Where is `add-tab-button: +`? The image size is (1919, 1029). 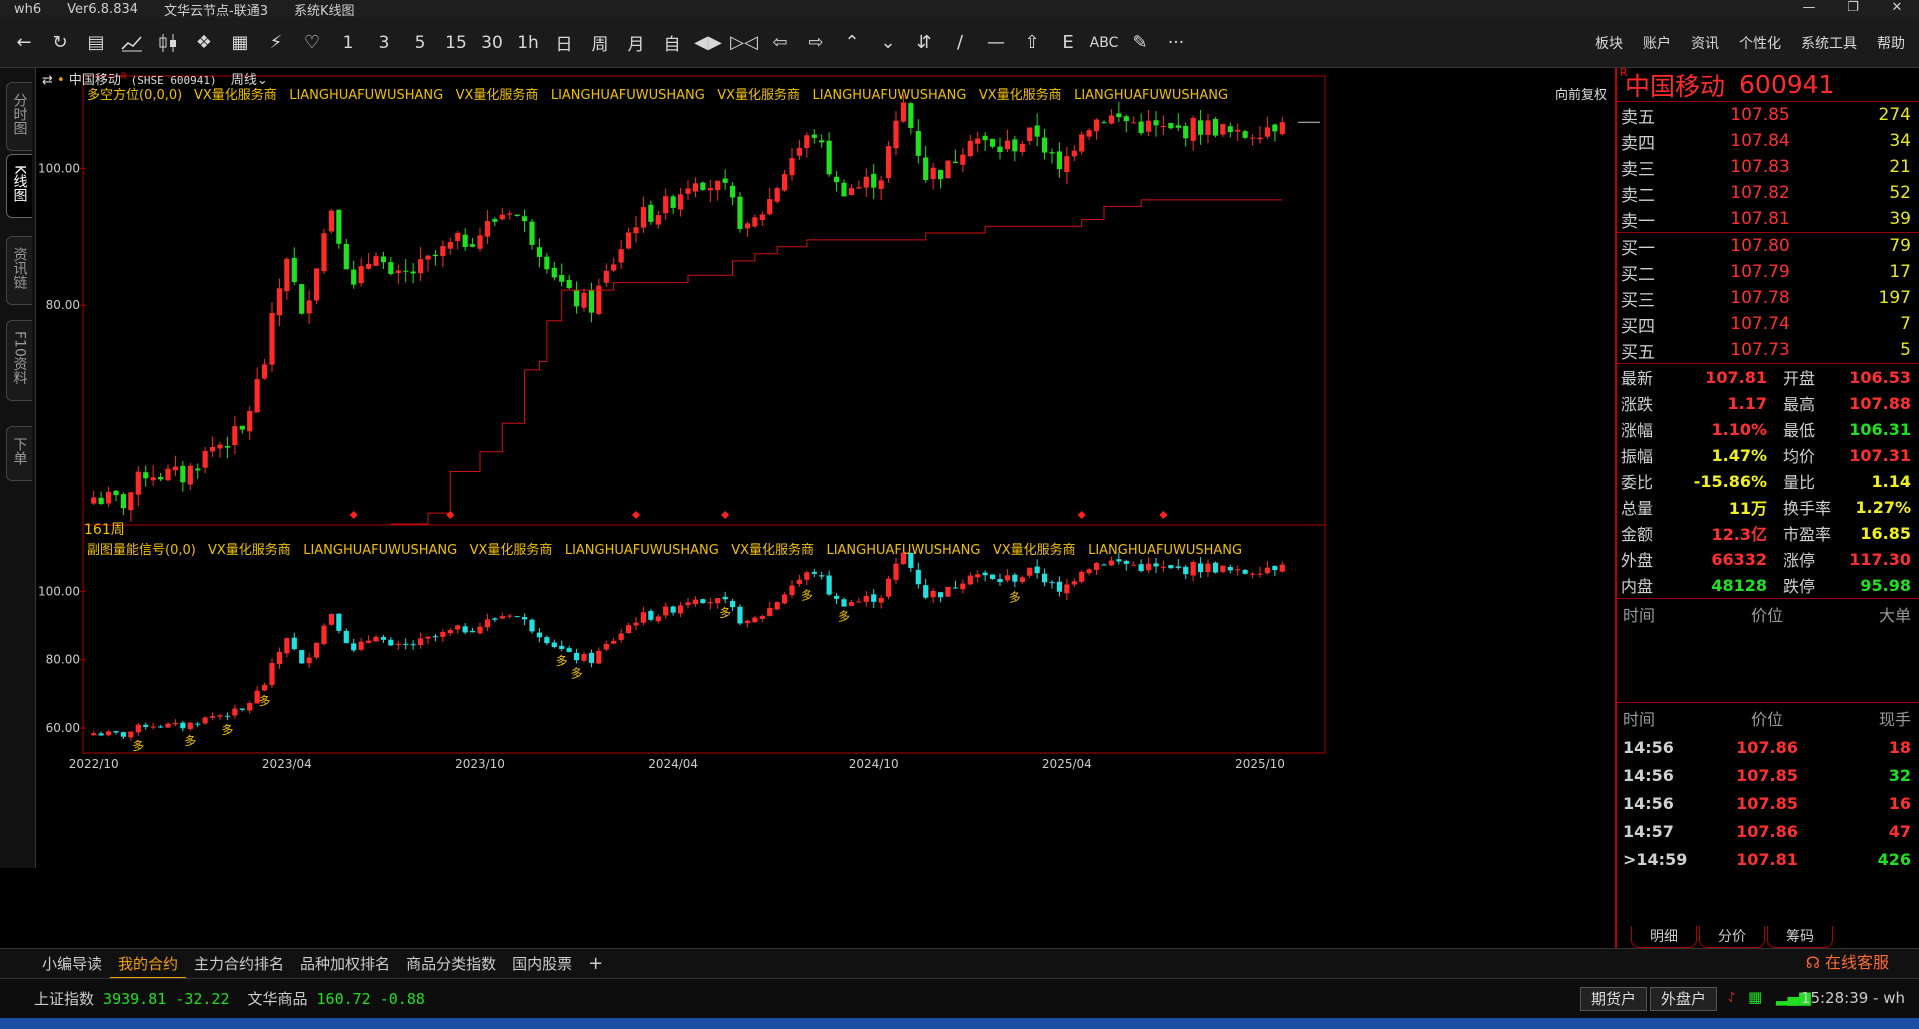 add-tab-button: + is located at coordinates (595, 964).